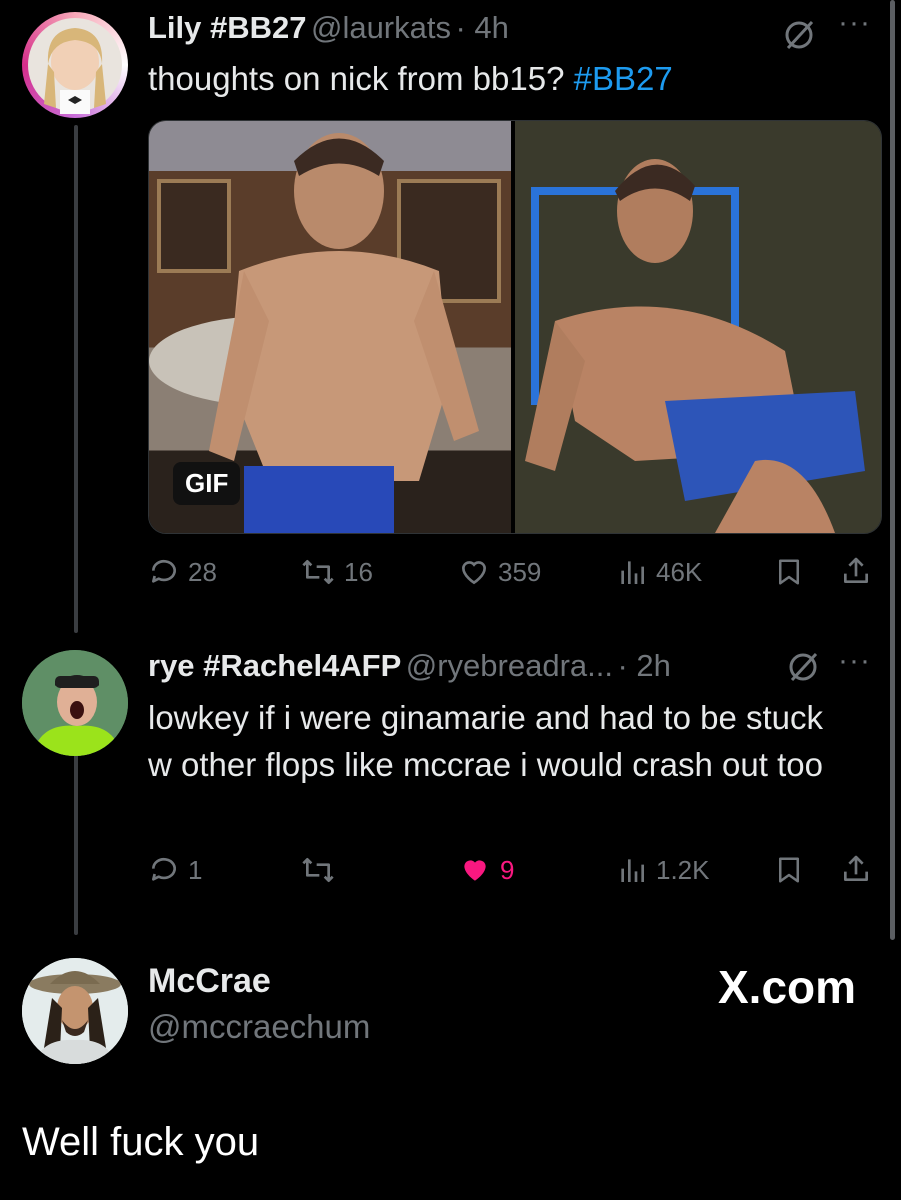  What do you see at coordinates (481, 27) in the screenshot?
I see `post-time: · 4h` at bounding box center [481, 27].